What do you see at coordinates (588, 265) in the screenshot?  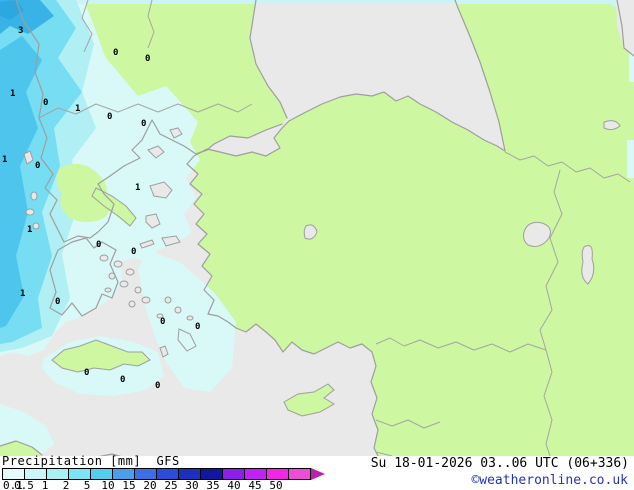 I see `lake-urmia` at bounding box center [588, 265].